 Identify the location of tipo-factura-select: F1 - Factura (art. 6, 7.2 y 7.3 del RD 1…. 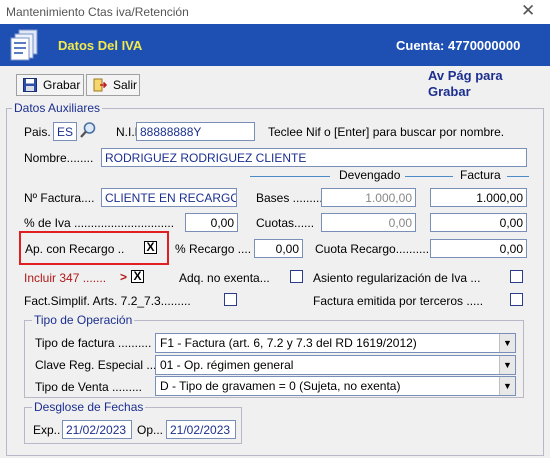
(335, 343).